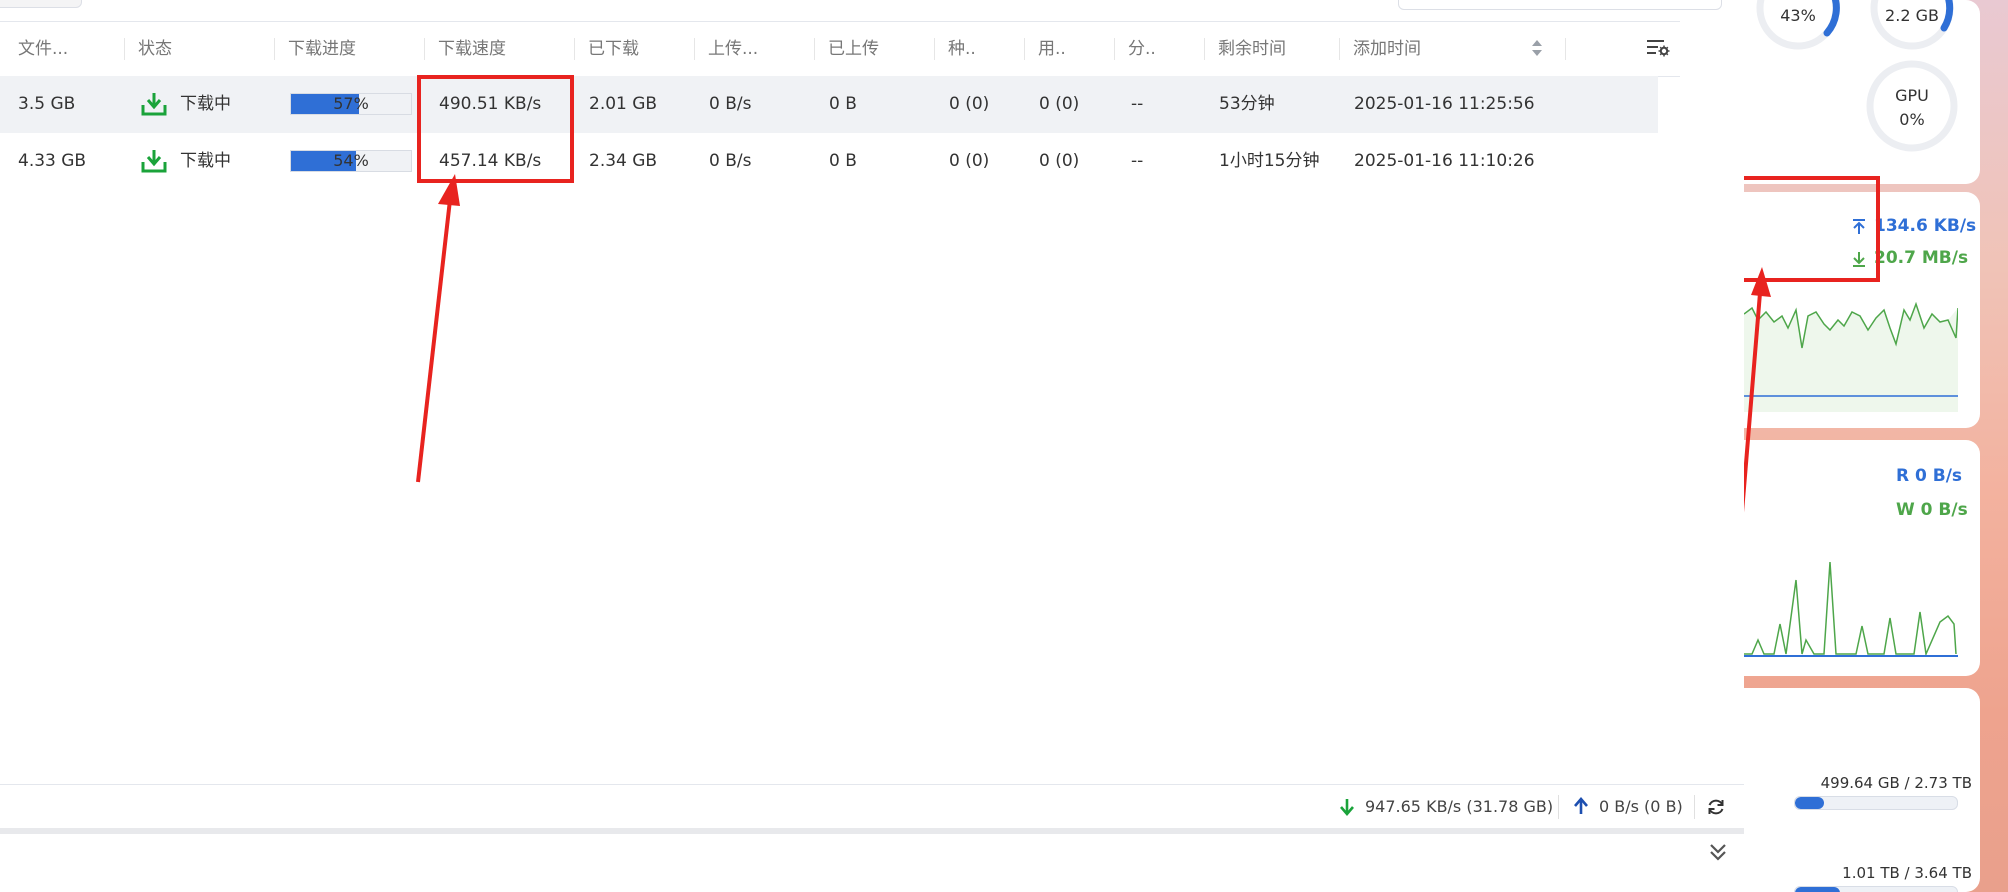 The width and height of the screenshot is (2008, 892). Describe the element at coordinates (1798, 15) in the screenshot. I see `cpu-usage: 43%` at that location.